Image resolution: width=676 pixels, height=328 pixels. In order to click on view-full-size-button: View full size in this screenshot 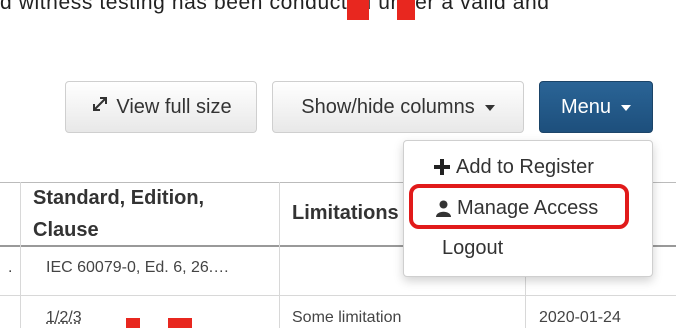, I will do `click(161, 107)`.